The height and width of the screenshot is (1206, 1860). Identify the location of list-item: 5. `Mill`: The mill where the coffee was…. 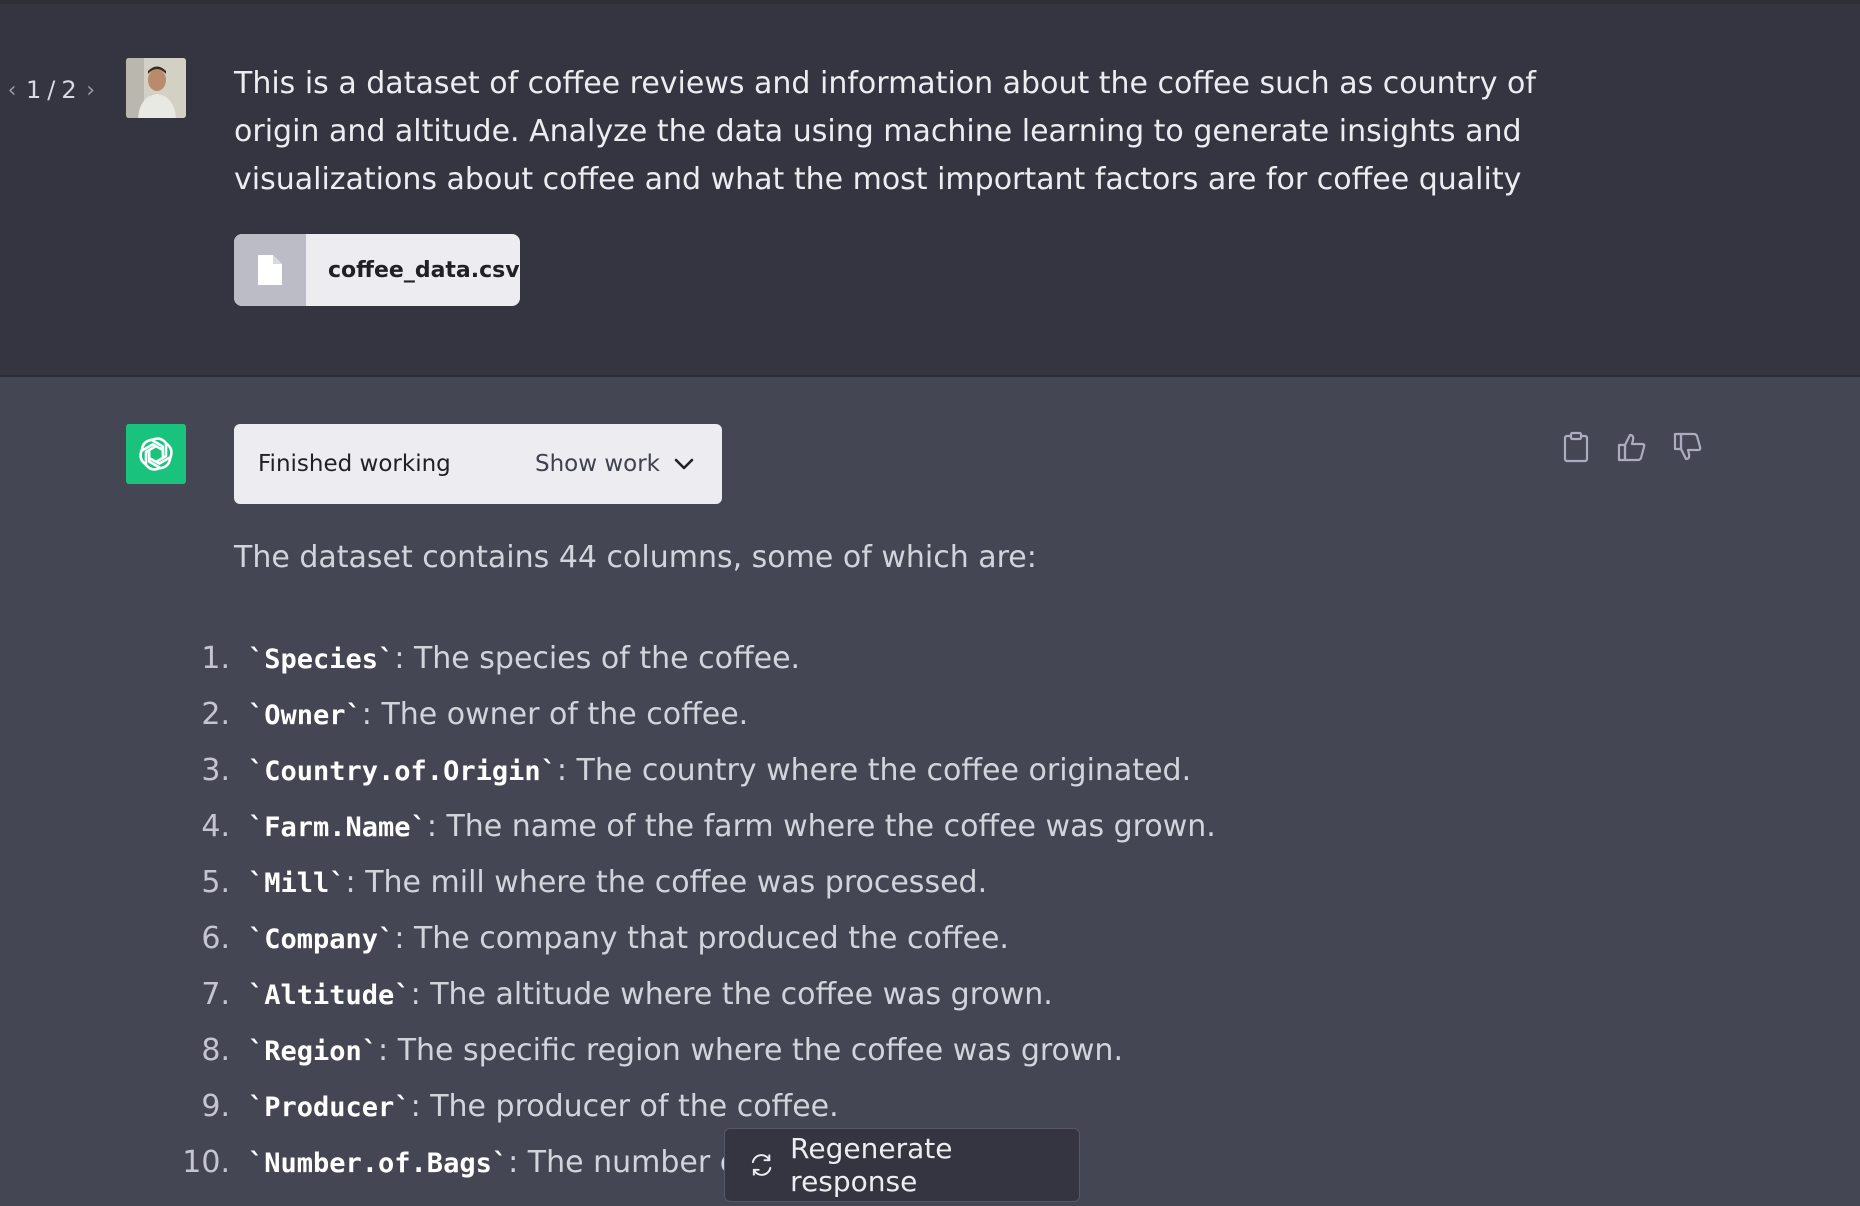
(600, 882).